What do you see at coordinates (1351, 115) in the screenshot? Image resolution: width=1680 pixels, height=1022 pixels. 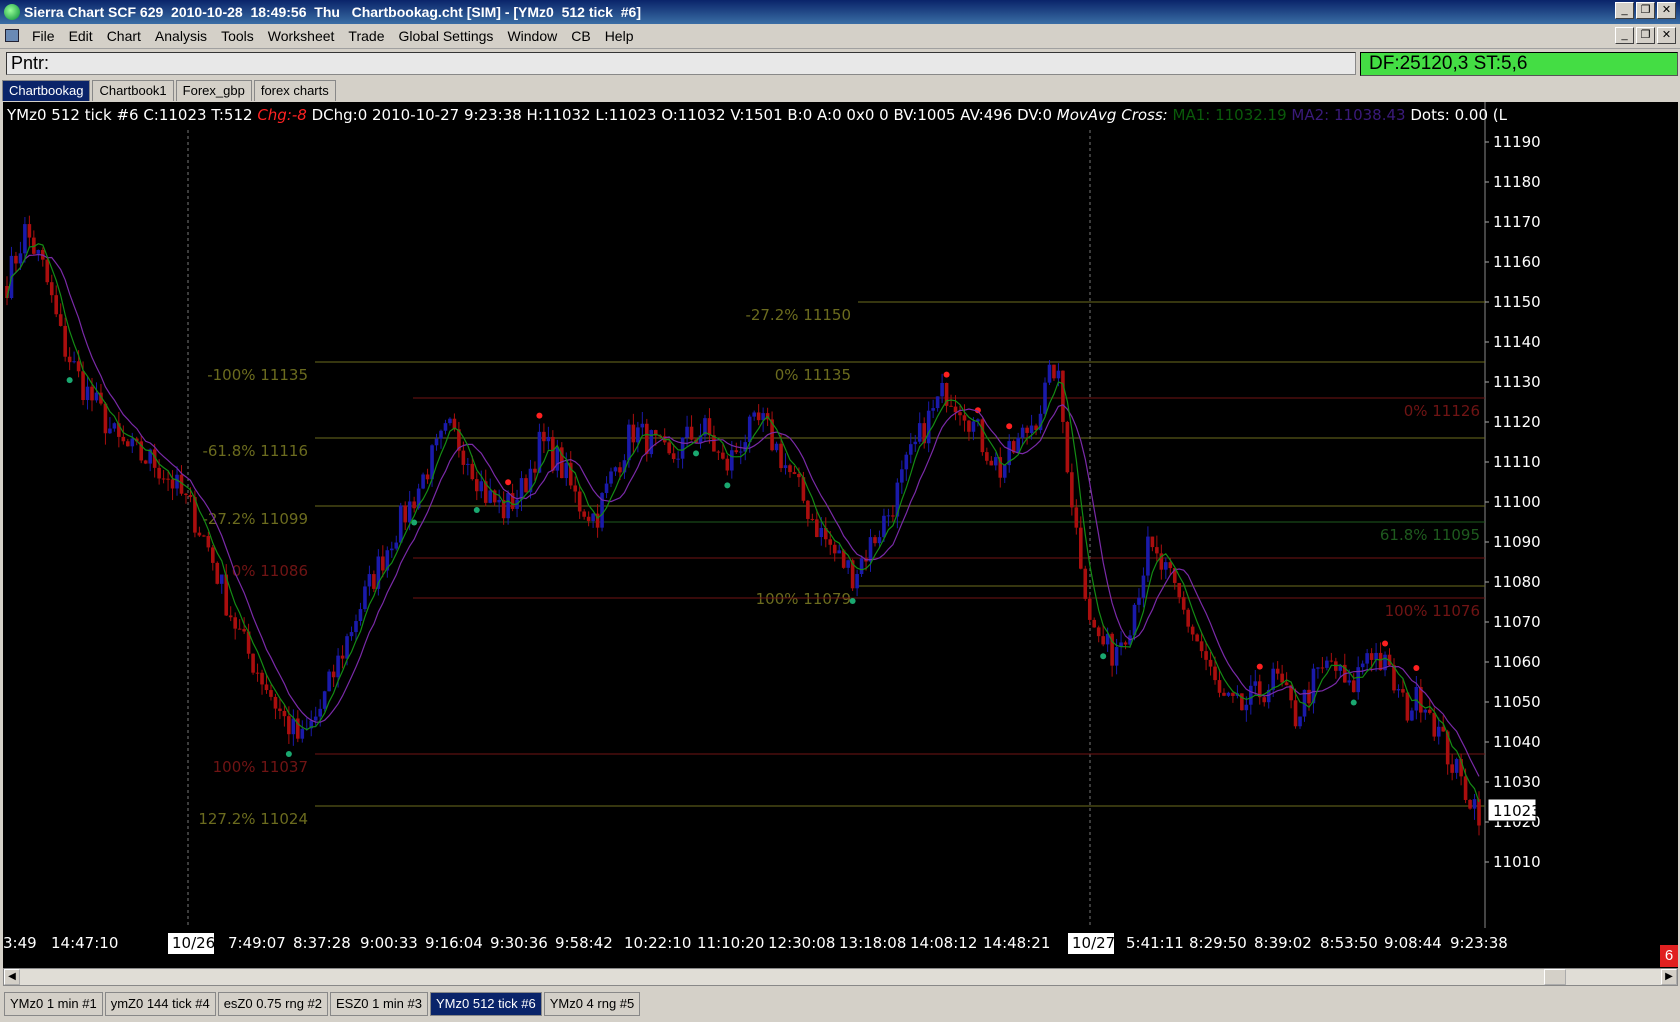 I see `header-ma2: MA2: 11038.43` at bounding box center [1351, 115].